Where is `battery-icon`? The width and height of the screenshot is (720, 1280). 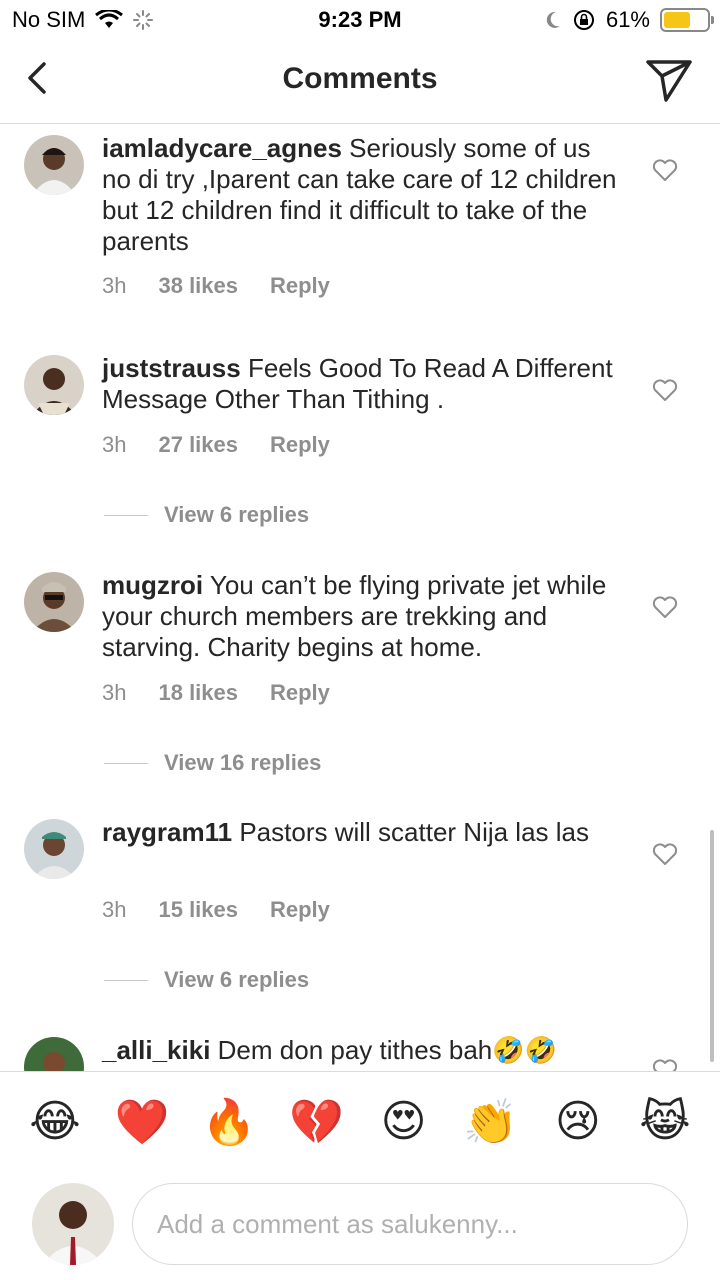 battery-icon is located at coordinates (687, 20).